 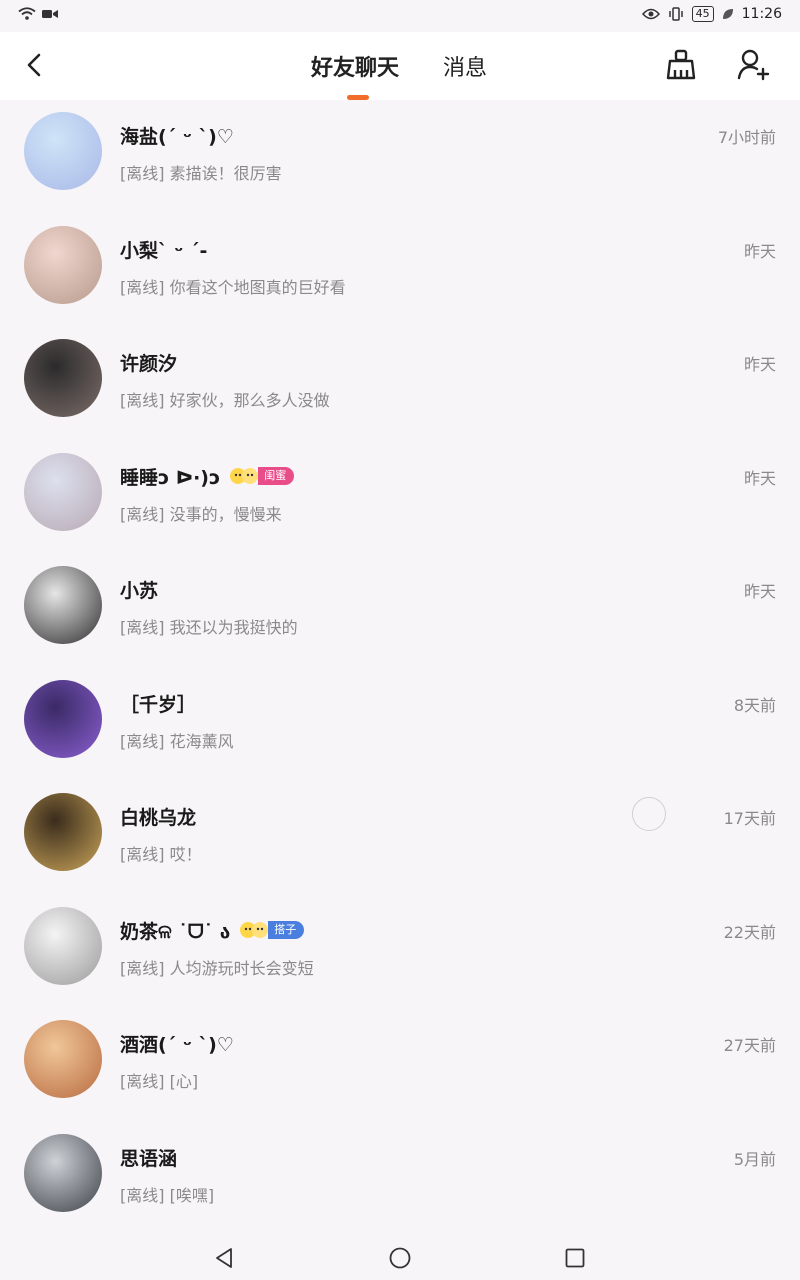 What do you see at coordinates (400, 611) in the screenshot?
I see `chat-row: 小苏 [离线] 我还以为我挺快的 昨天` at bounding box center [400, 611].